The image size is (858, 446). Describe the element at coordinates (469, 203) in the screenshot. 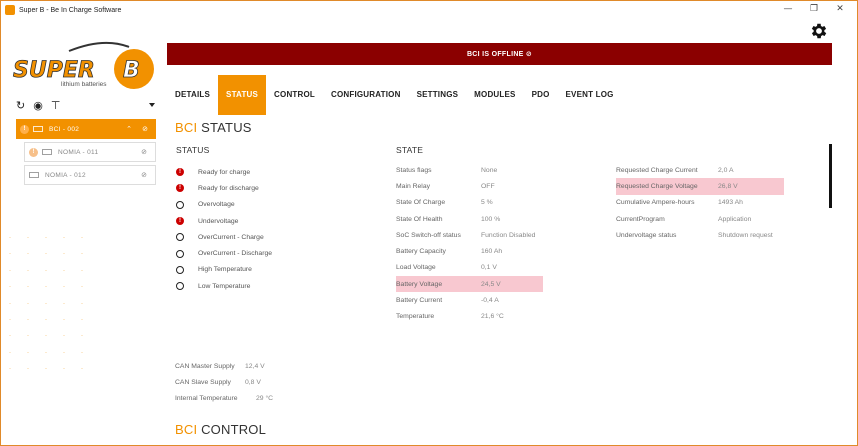

I see `state-row: State Of Charge 5 %` at that location.